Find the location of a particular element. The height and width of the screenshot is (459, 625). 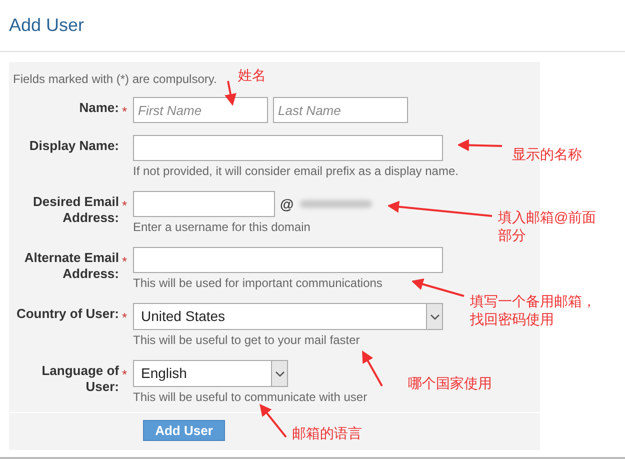

help-text: This will be useful to get to your mail faster is located at coordinates (247, 340).